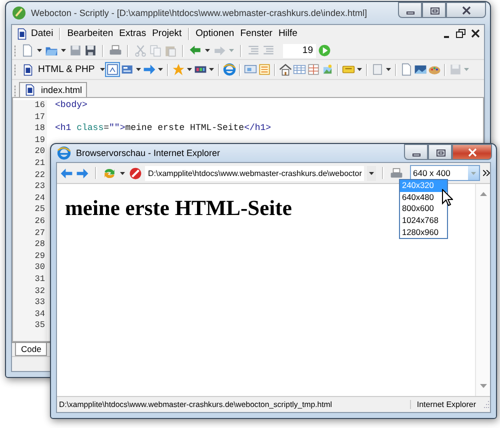  I want to click on line-number: 33, so click(40, 303).